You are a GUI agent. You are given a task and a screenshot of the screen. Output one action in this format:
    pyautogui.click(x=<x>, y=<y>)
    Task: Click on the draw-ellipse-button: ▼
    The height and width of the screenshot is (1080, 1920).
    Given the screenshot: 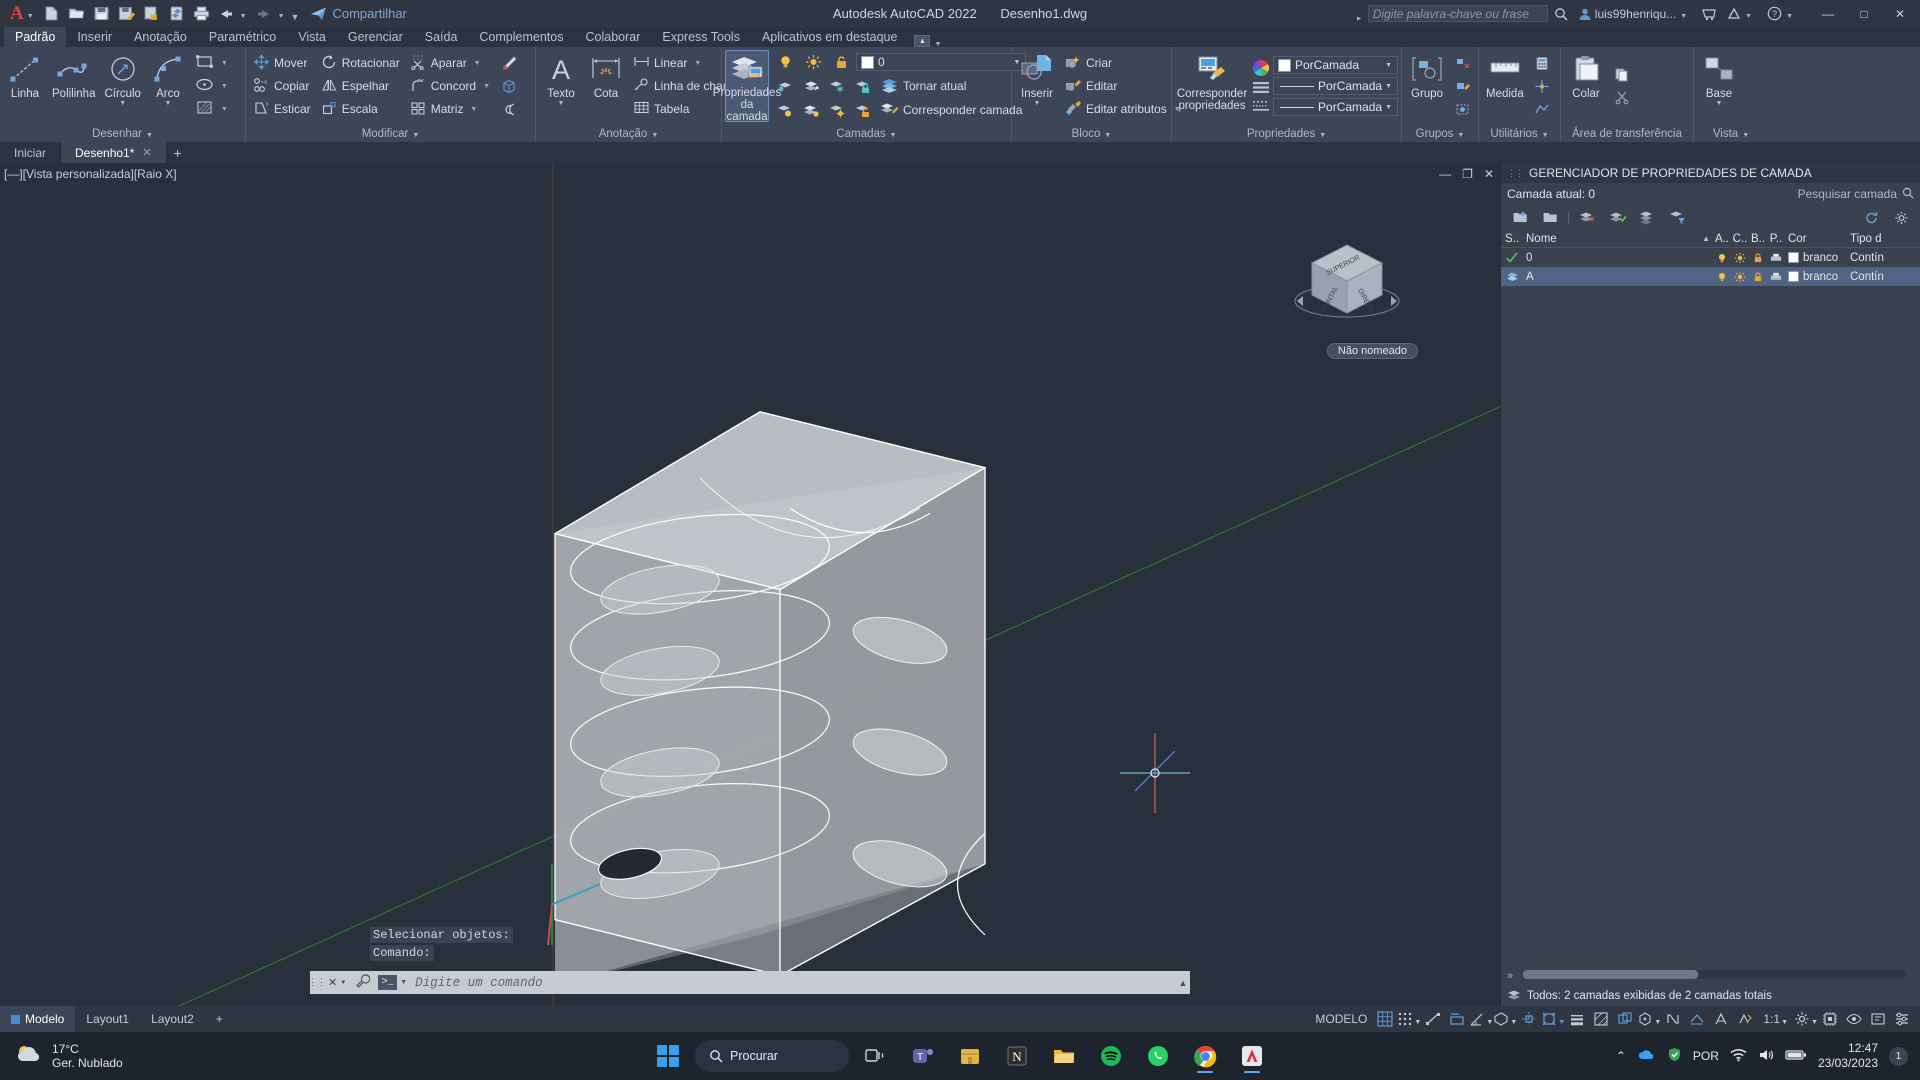 What is the action you would take?
    pyautogui.click(x=211, y=86)
    